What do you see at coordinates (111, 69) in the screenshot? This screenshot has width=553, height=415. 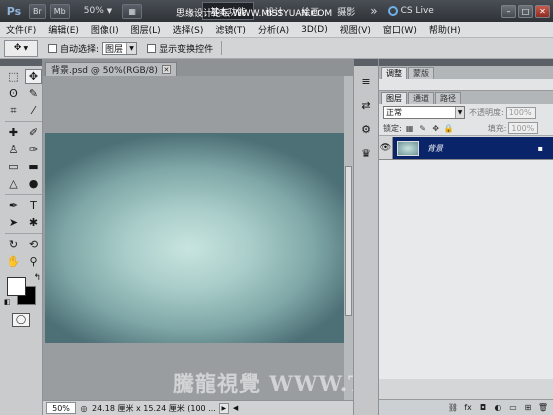 I see `document-tab: 背景.psd @ 50%(RGB/8) ✕` at bounding box center [111, 69].